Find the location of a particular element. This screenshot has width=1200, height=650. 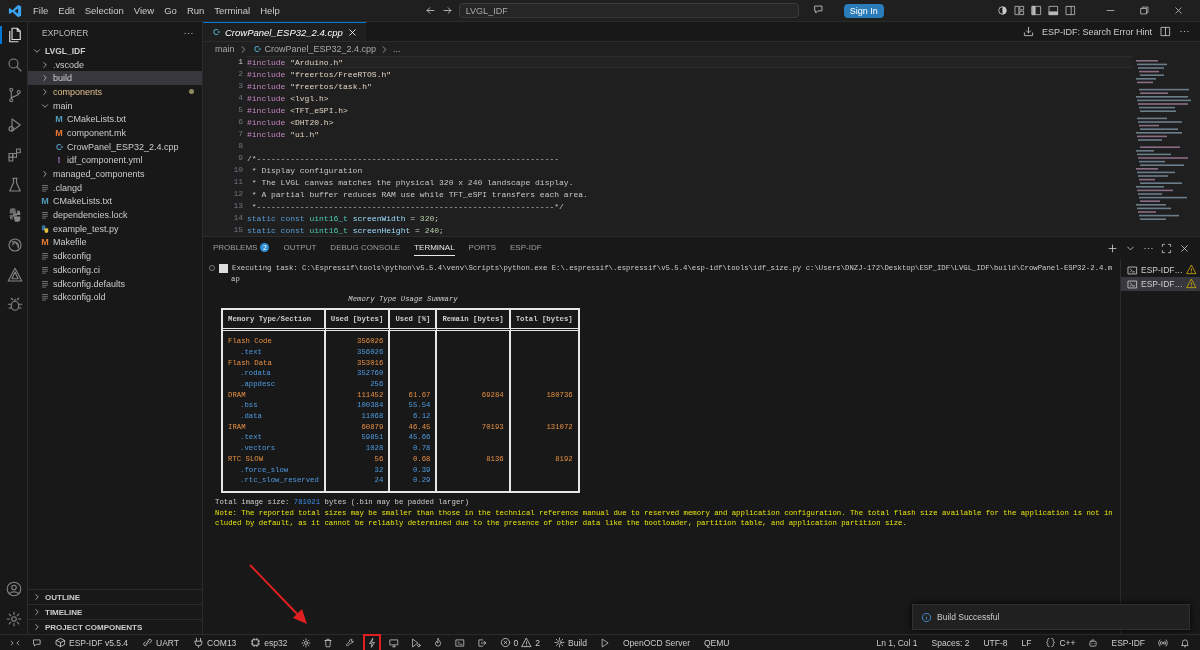

python-file-icon is located at coordinates (45, 228).